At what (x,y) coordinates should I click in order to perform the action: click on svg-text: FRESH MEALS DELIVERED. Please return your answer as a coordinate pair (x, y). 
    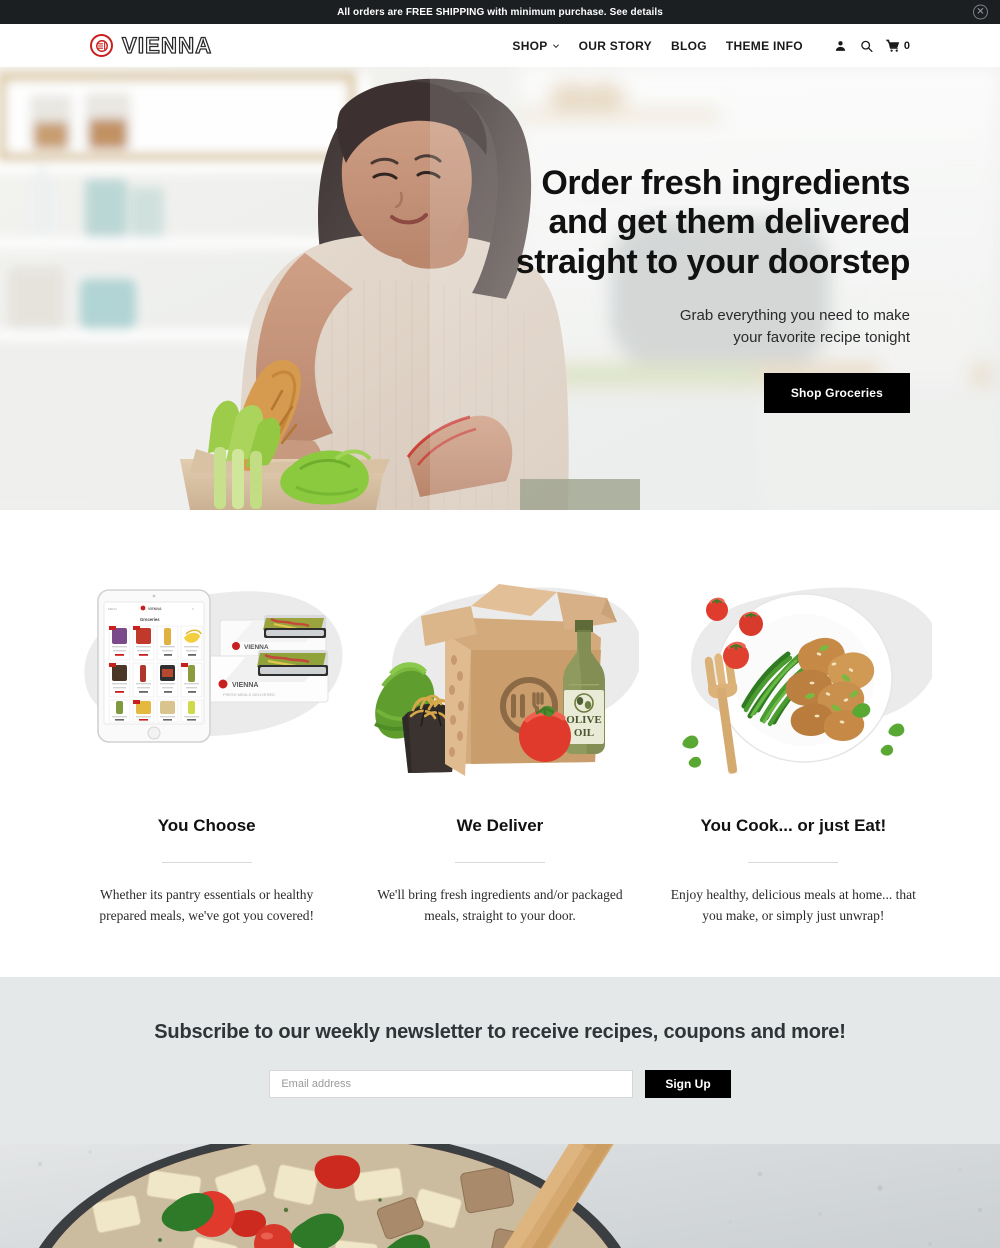
    Looking at the image, I should click on (249, 694).